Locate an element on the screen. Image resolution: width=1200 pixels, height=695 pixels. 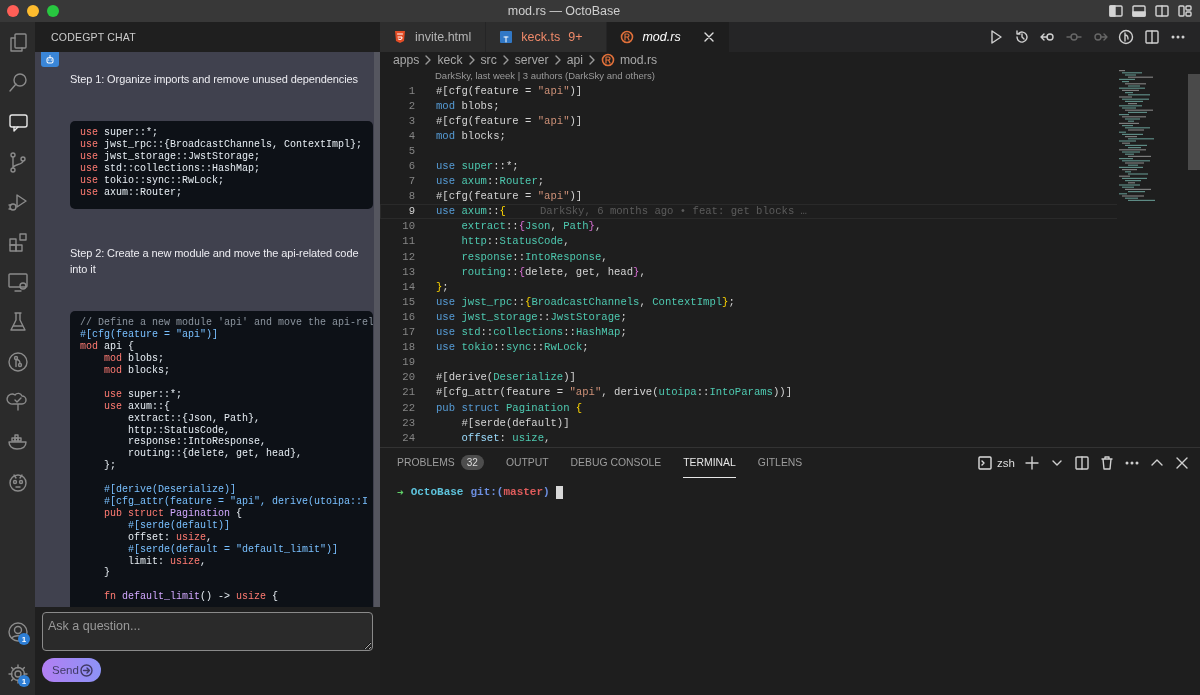
line-number: 11 is located at coordinates (408, 241).